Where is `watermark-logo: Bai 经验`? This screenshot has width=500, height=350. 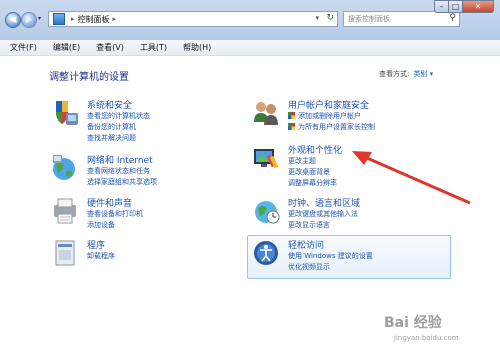
watermark-logo: Bai 经验 is located at coordinates (413, 323).